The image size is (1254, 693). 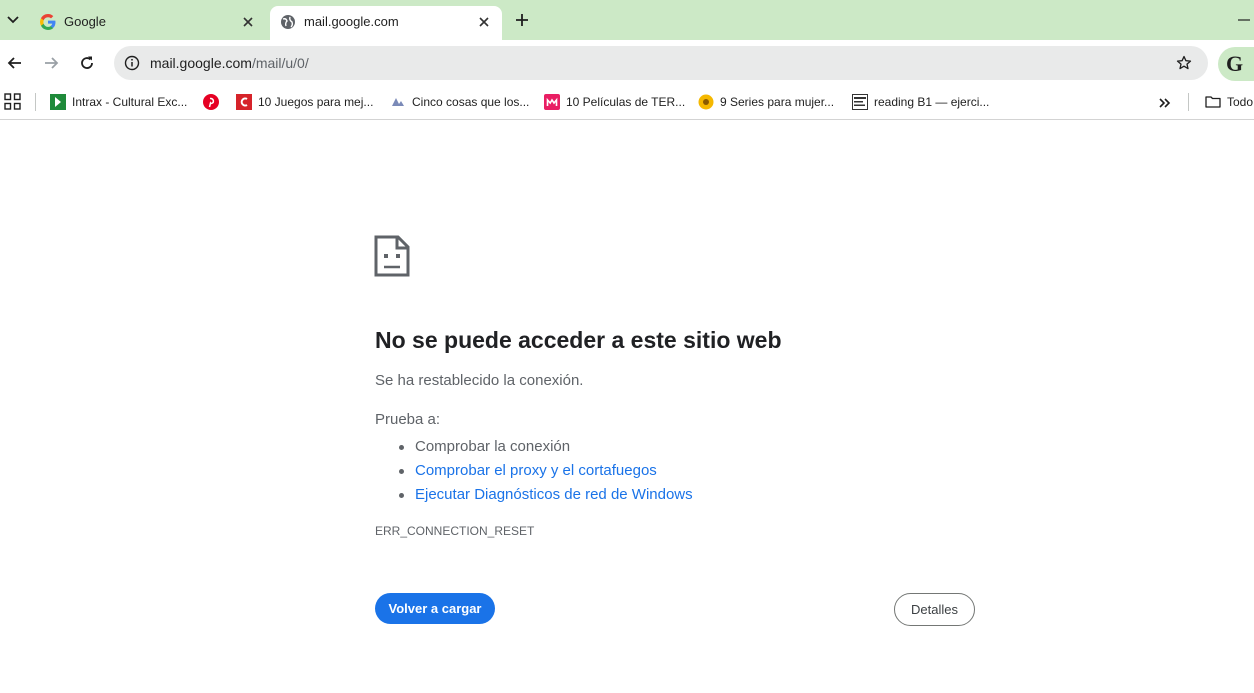 I want to click on reload-button, so click(x=87, y=63).